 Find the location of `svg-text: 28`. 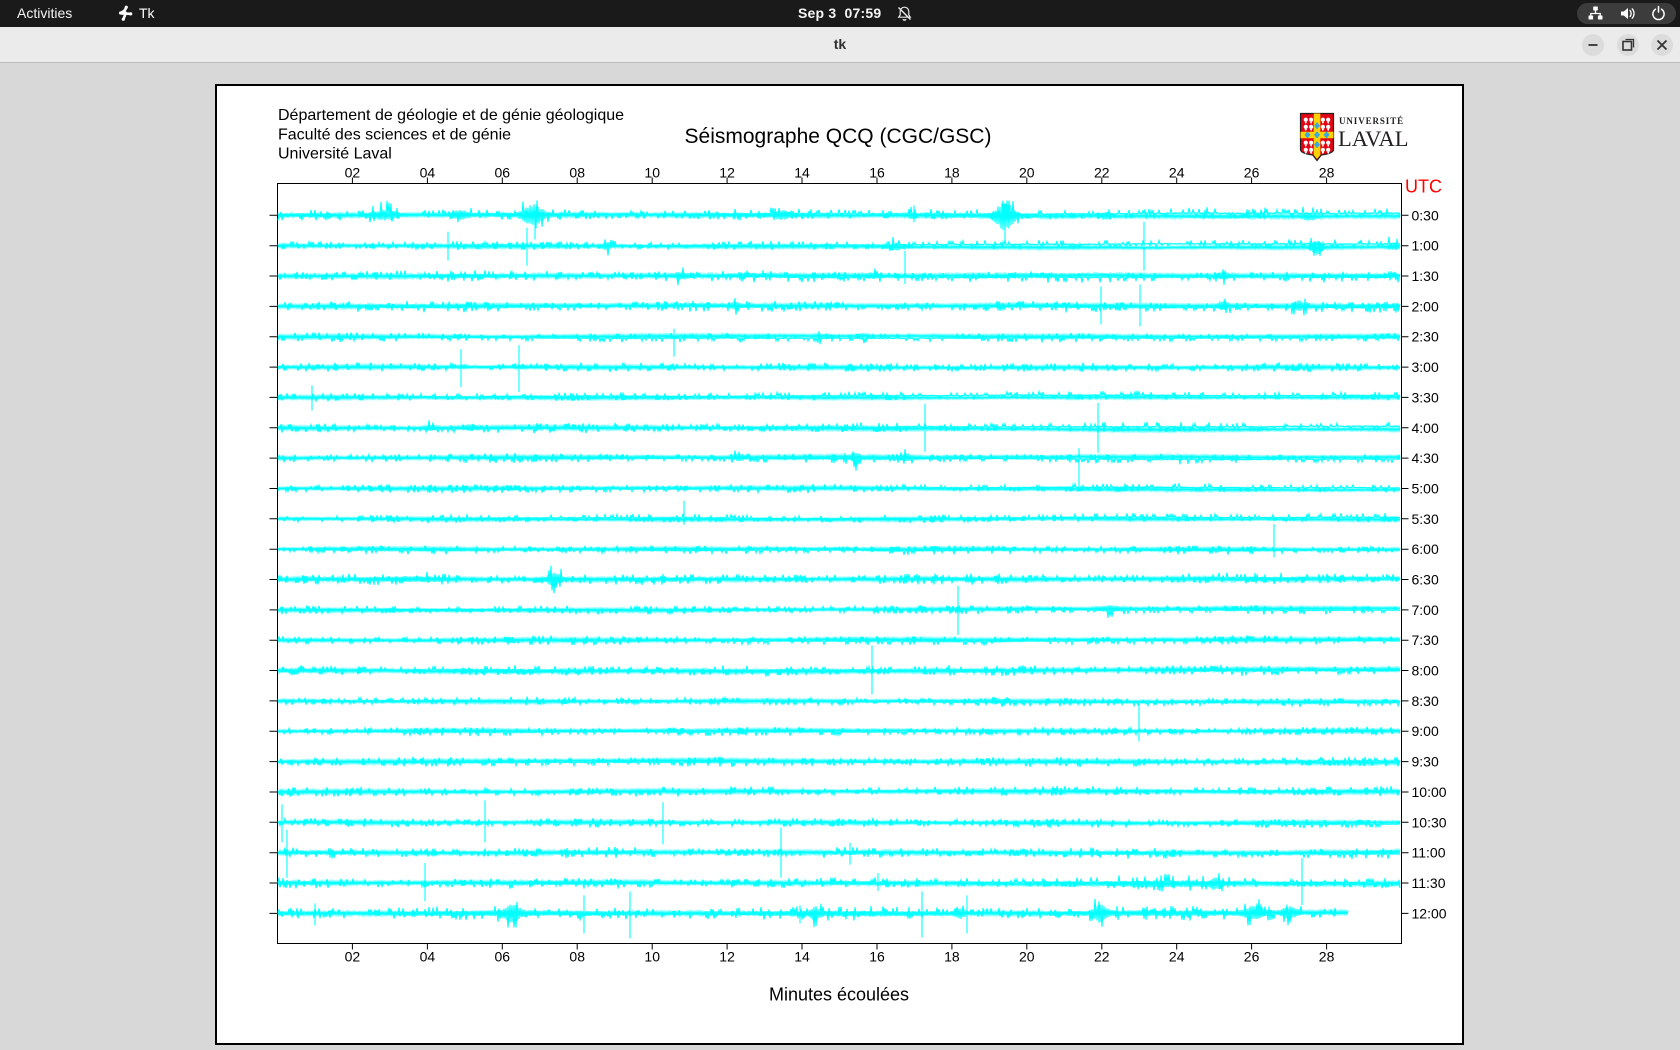

svg-text: 28 is located at coordinates (1327, 957).